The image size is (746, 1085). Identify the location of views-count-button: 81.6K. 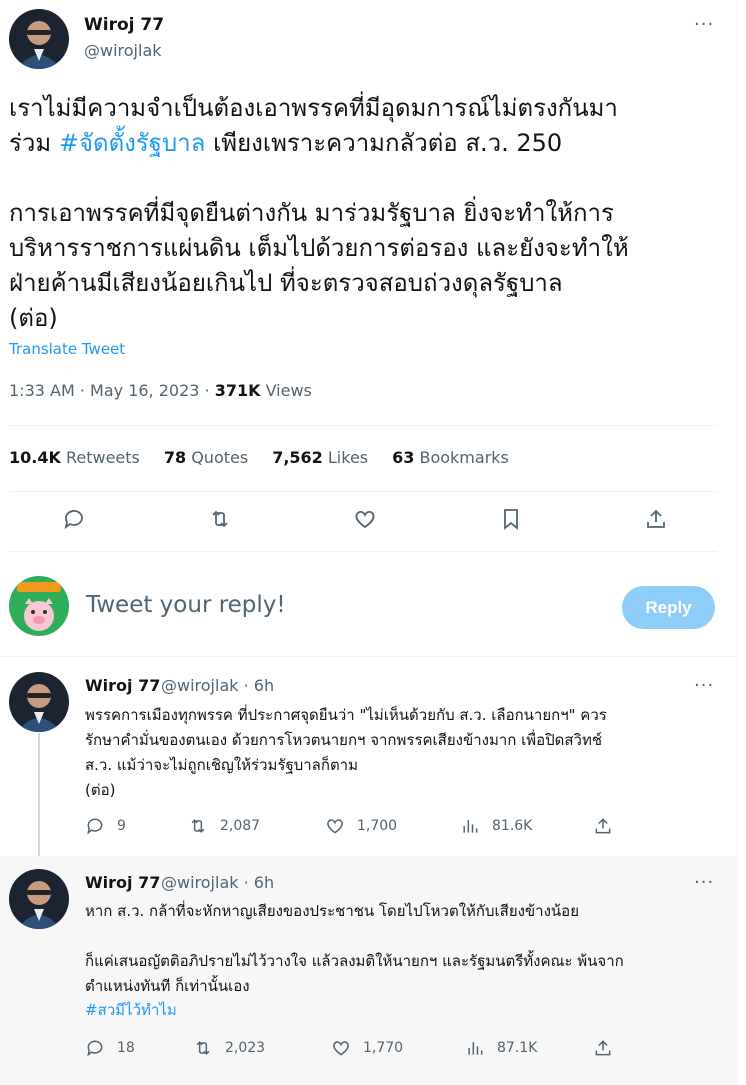
(496, 826).